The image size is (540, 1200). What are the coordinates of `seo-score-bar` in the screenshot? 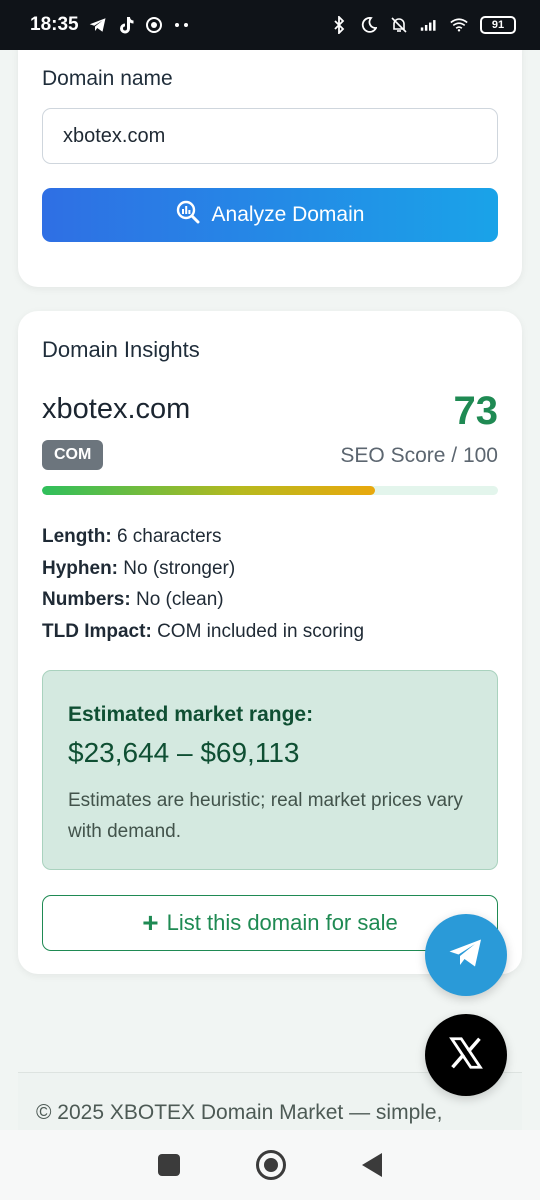 It's located at (270, 490).